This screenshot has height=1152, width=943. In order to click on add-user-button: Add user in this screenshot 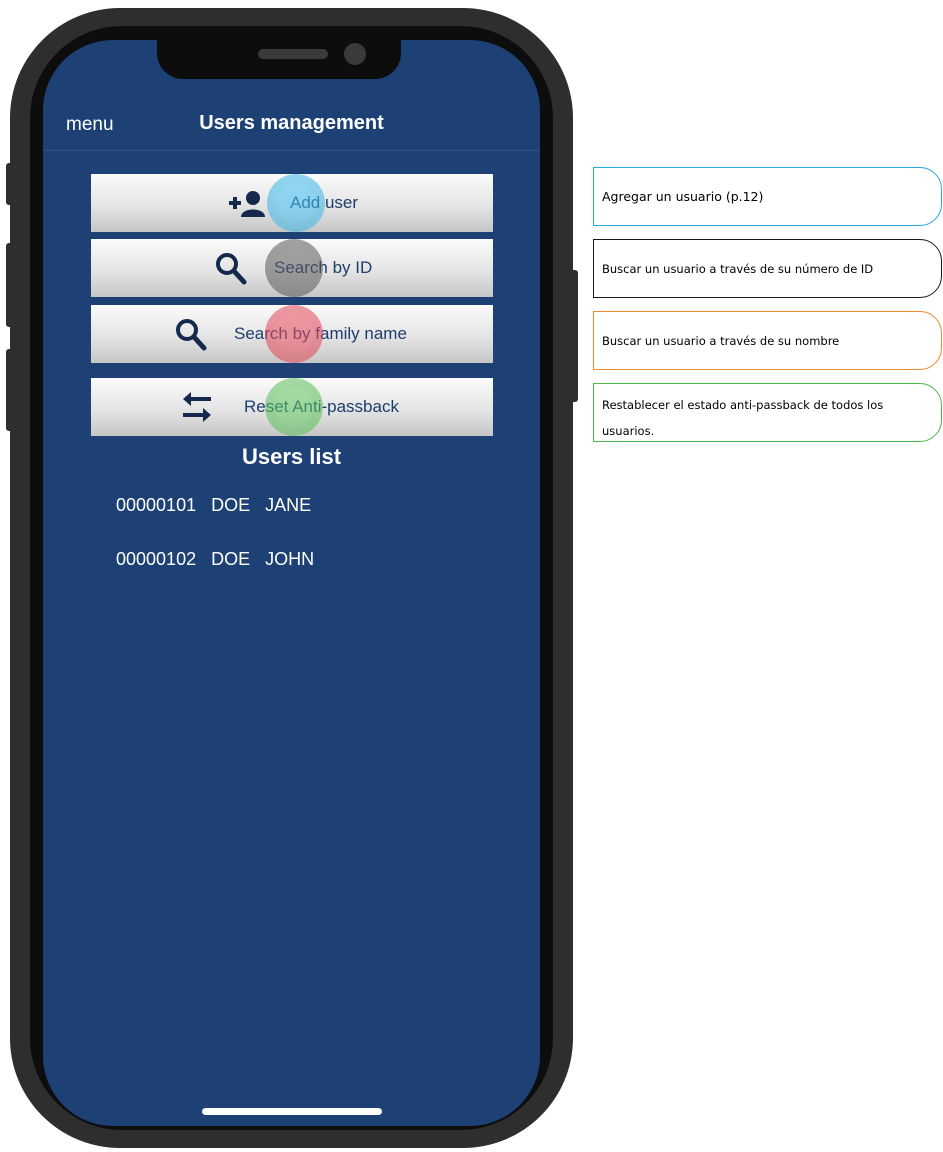, I will do `click(292, 203)`.